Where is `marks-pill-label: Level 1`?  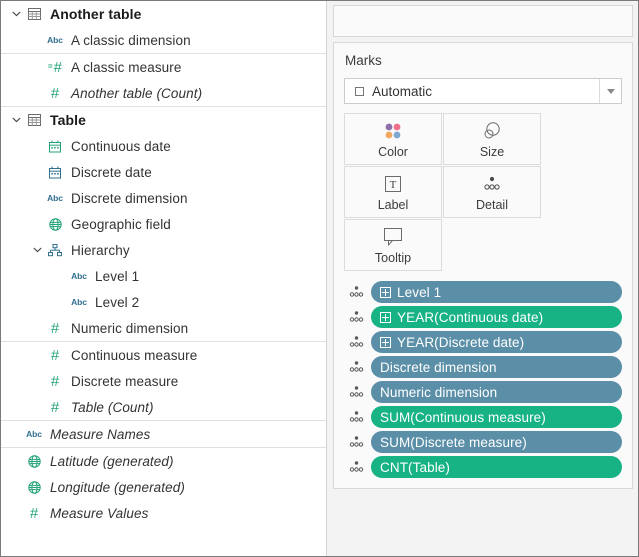
marks-pill-label: Level 1 is located at coordinates (419, 292).